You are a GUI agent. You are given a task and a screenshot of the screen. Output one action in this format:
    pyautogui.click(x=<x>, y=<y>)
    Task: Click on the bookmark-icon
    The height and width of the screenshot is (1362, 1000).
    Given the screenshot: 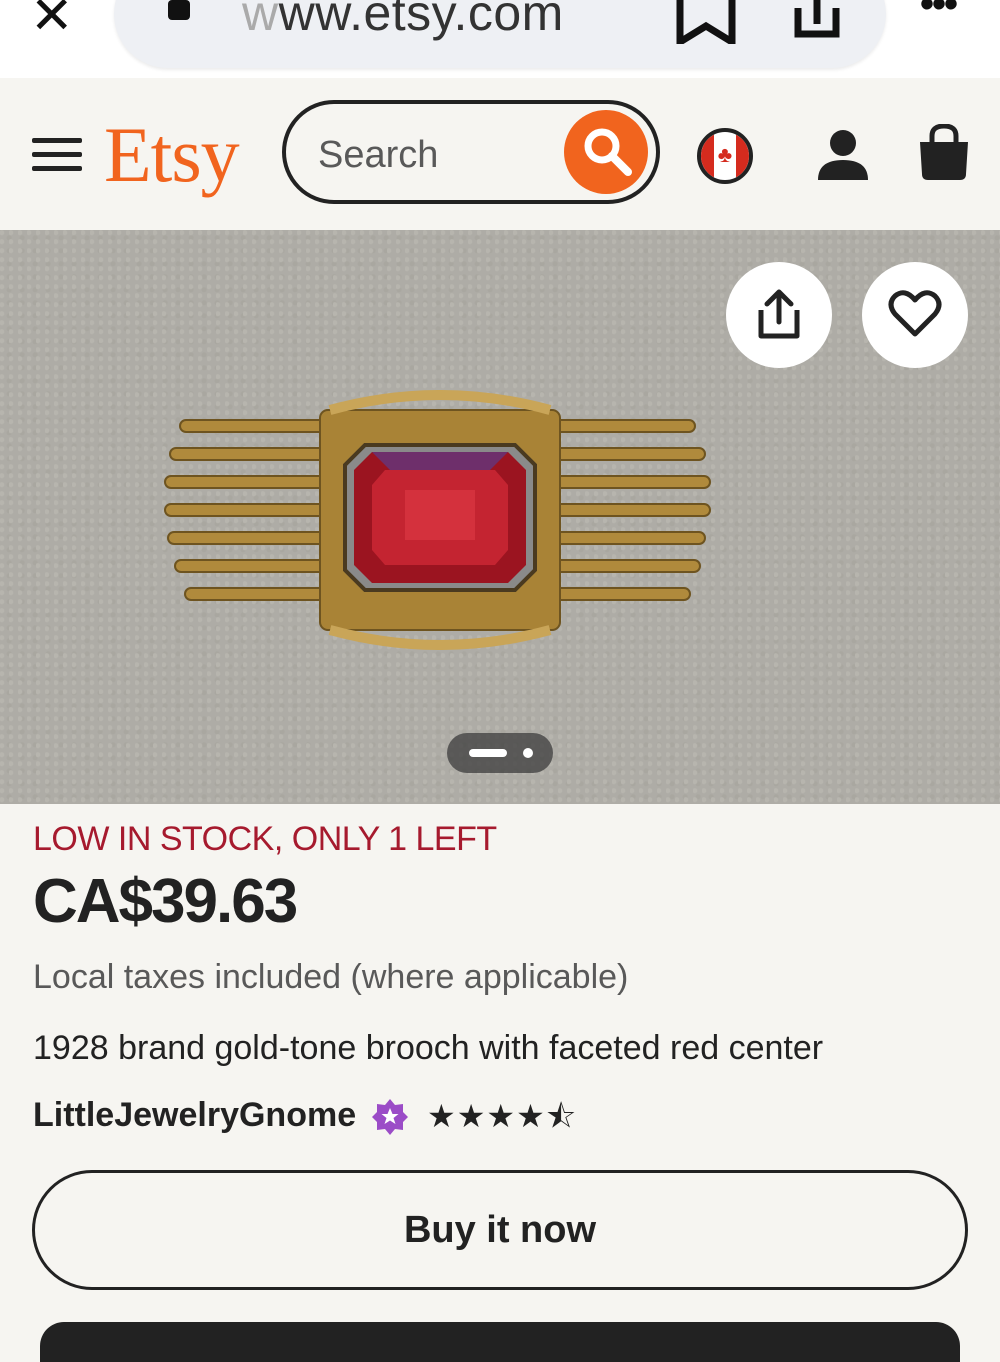 What is the action you would take?
    pyautogui.click(x=706, y=24)
    